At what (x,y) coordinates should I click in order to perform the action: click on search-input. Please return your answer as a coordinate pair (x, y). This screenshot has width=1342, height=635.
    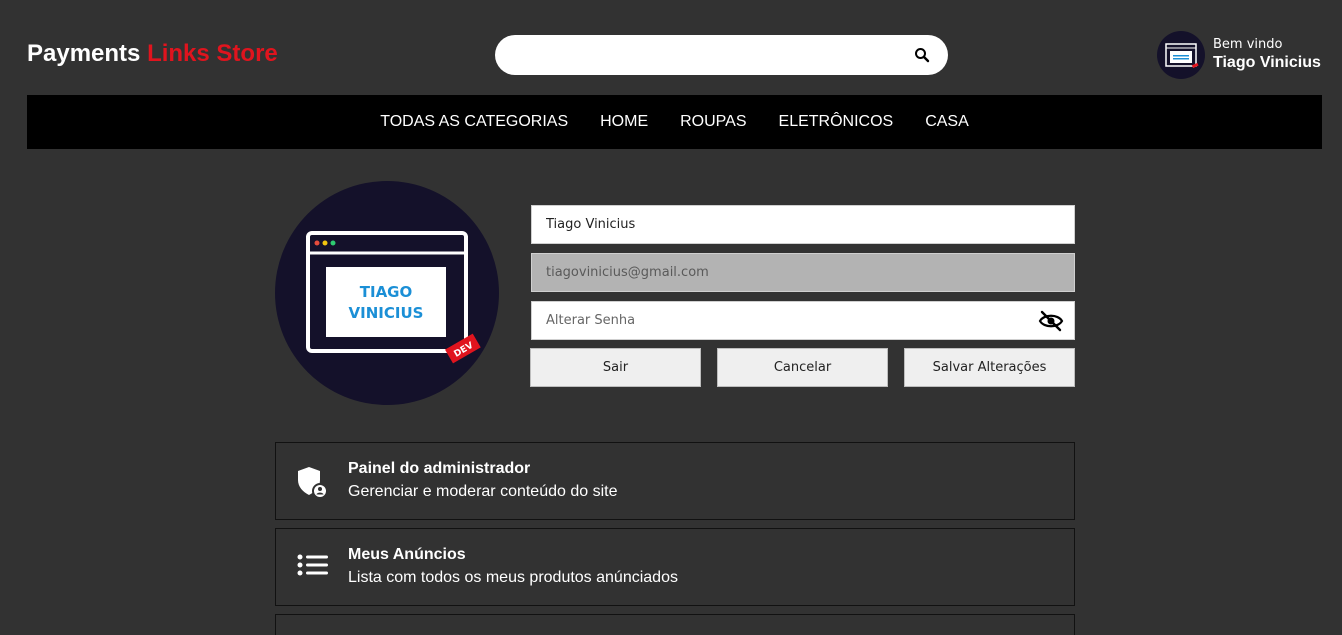
    Looking at the image, I should click on (703, 55).